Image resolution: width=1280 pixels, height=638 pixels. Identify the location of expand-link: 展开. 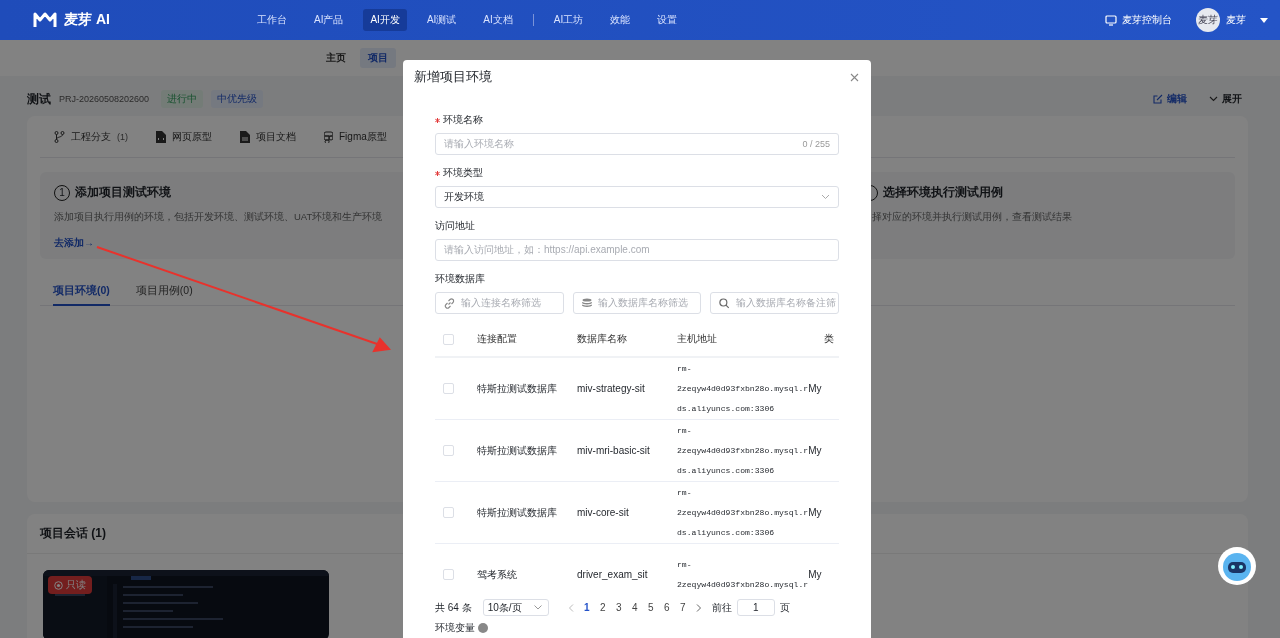
(1225, 99).